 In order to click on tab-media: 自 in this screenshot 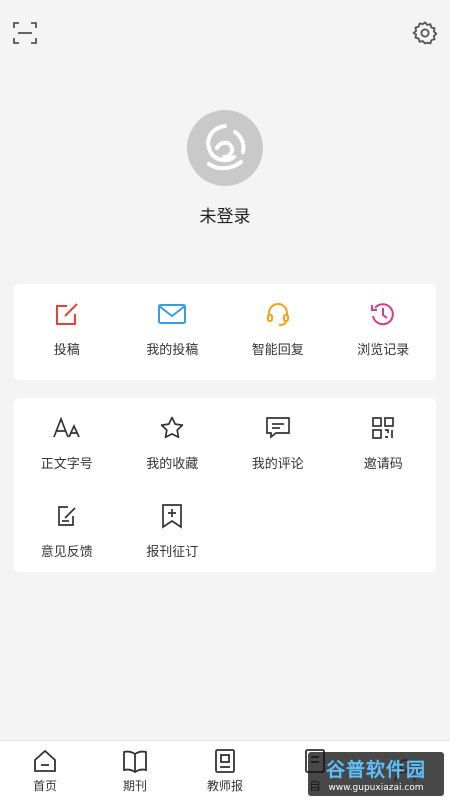, I will do `click(315, 770)`.